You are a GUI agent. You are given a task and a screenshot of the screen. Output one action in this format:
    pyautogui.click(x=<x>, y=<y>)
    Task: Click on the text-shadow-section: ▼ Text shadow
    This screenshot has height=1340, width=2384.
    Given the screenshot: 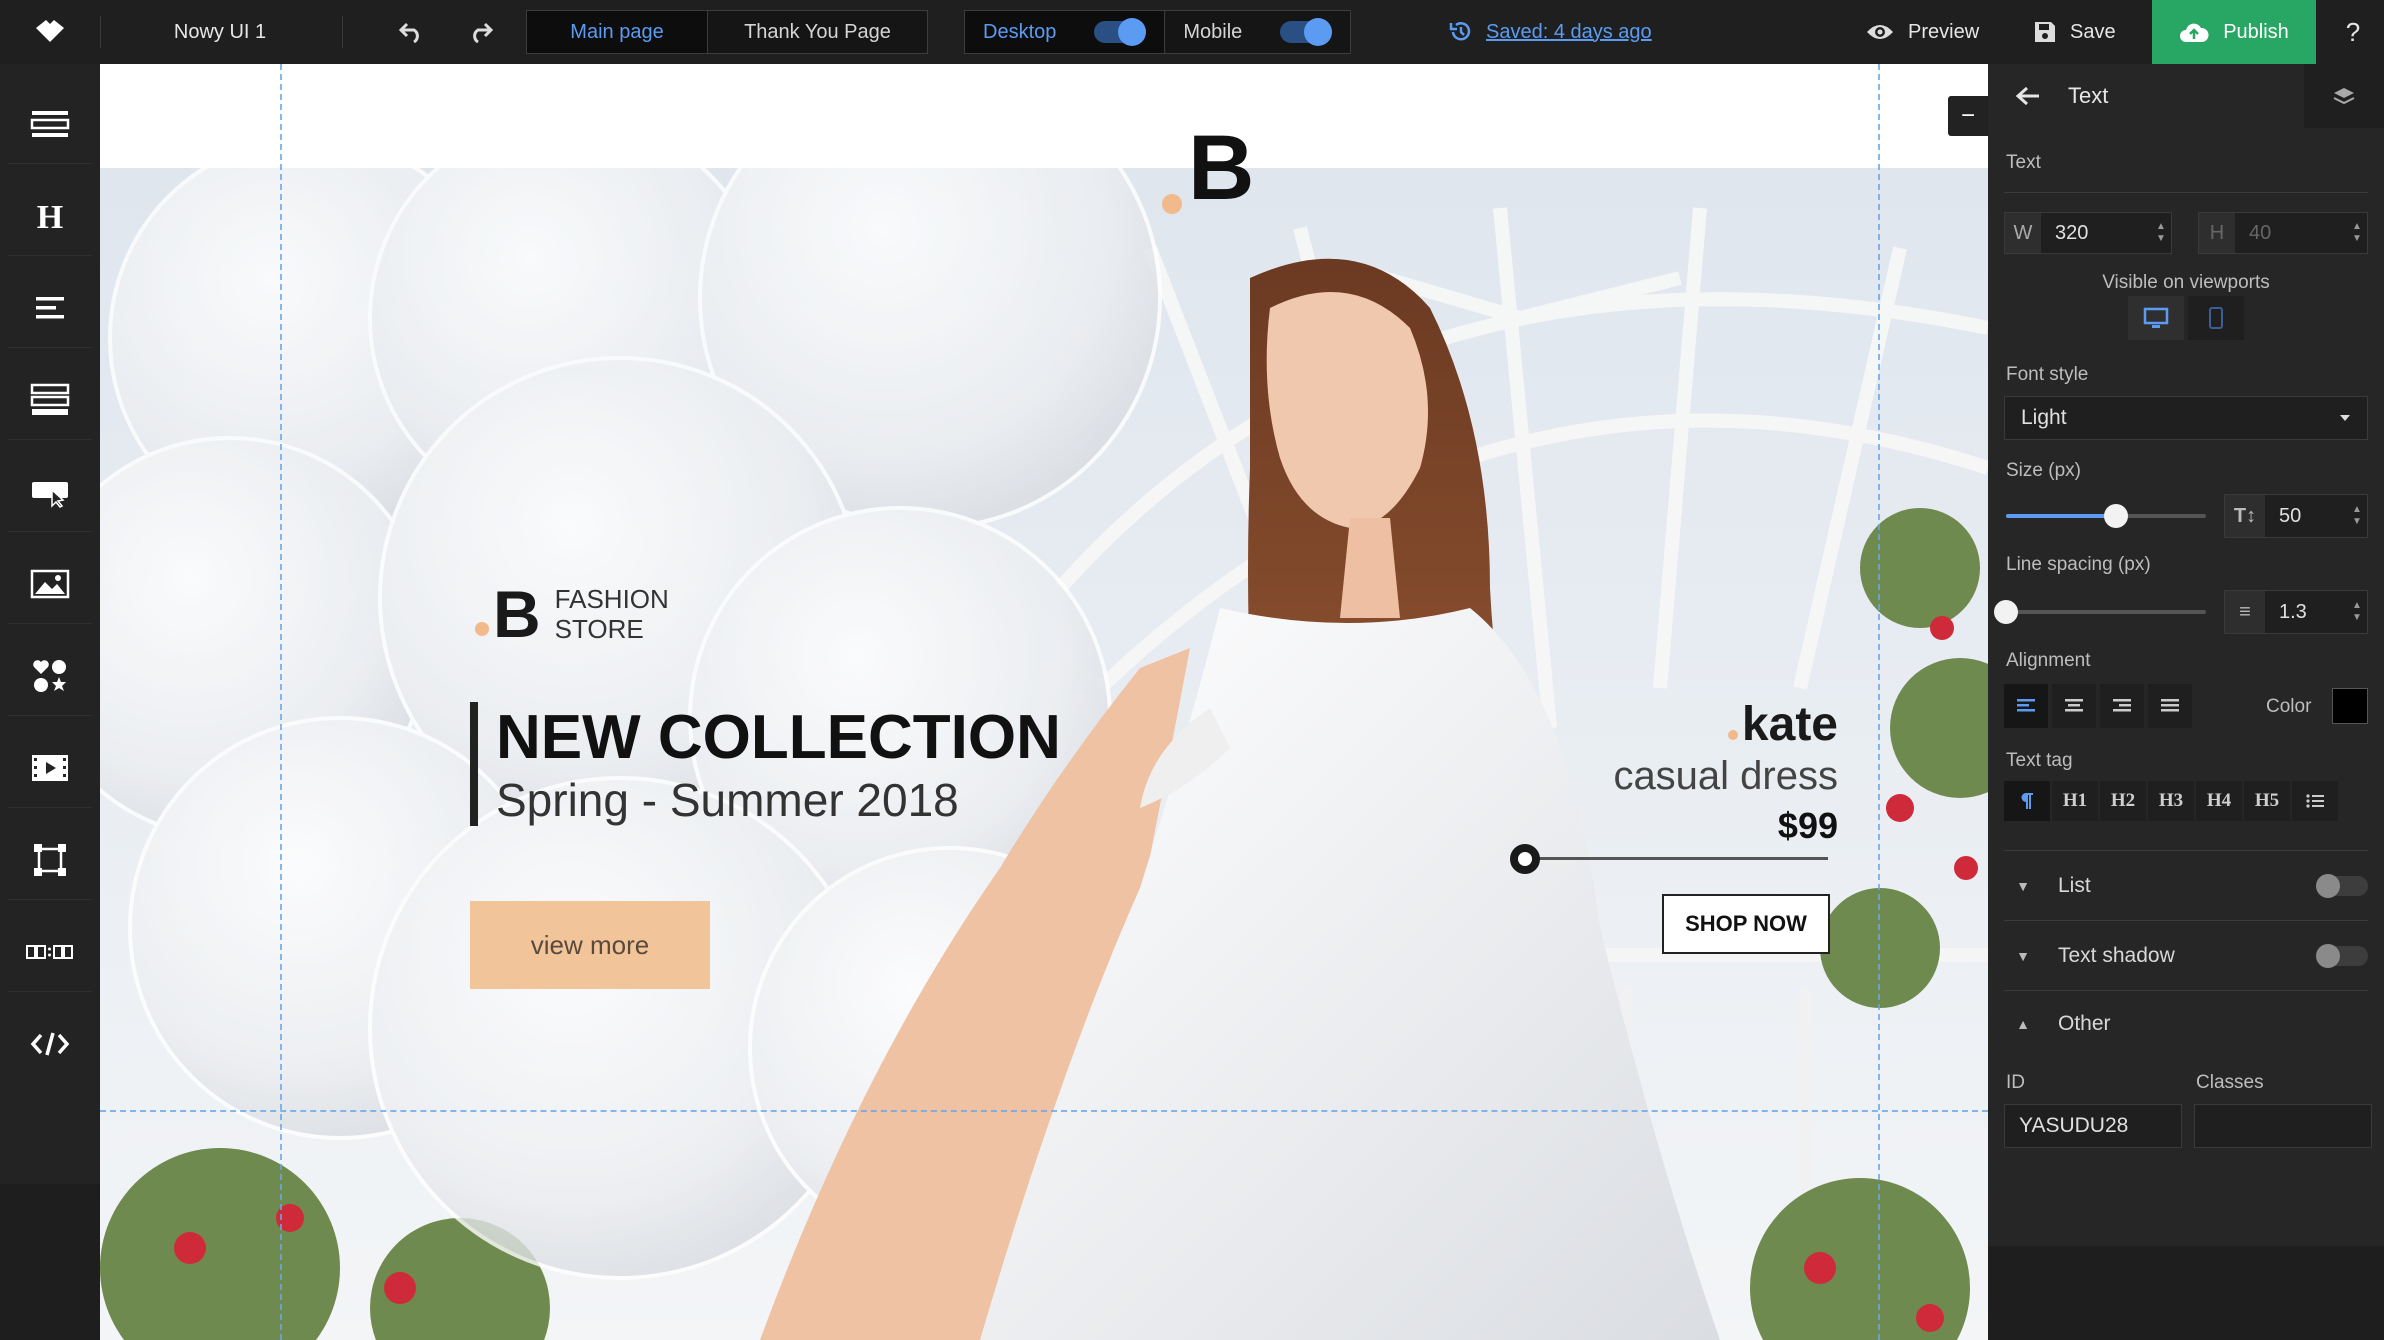 What is the action you would take?
    pyautogui.click(x=2186, y=956)
    